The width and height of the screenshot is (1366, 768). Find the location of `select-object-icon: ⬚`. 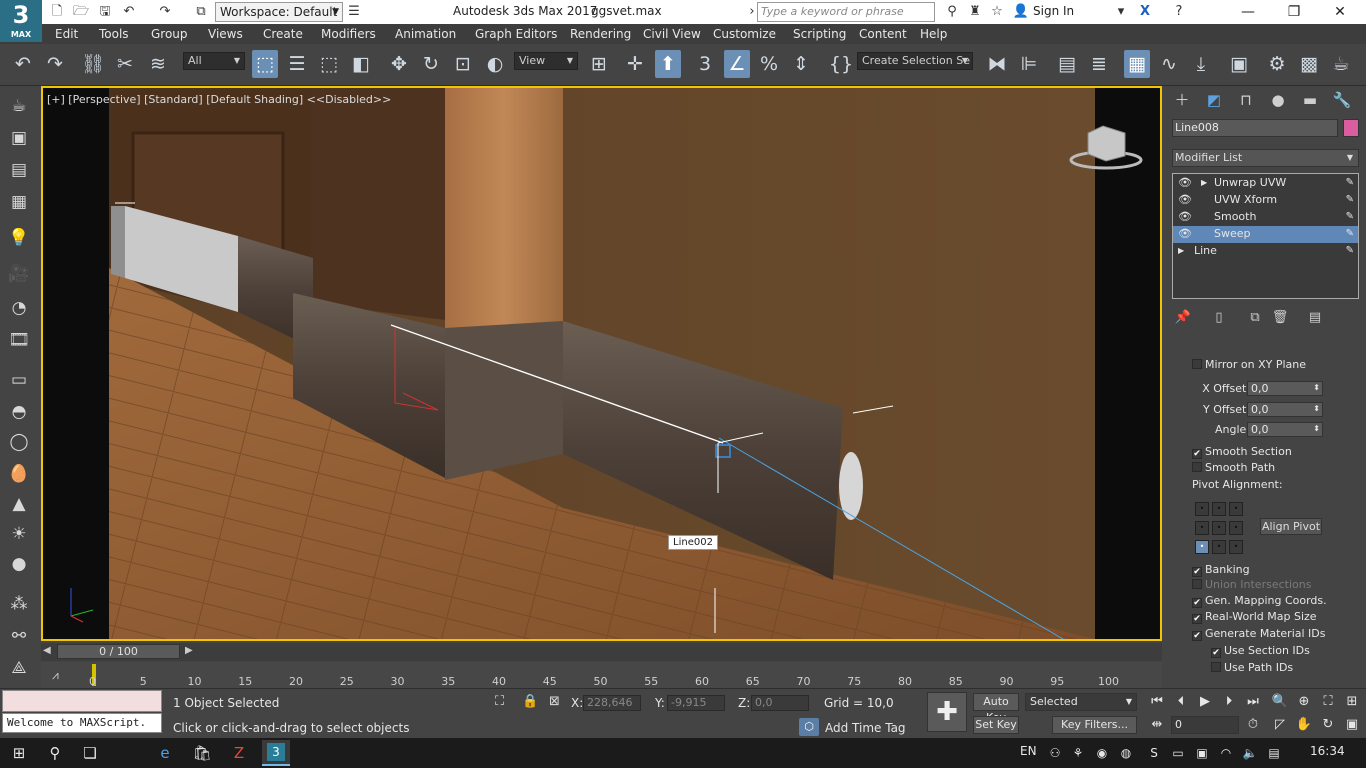

select-object-icon: ⬚ is located at coordinates (265, 64).